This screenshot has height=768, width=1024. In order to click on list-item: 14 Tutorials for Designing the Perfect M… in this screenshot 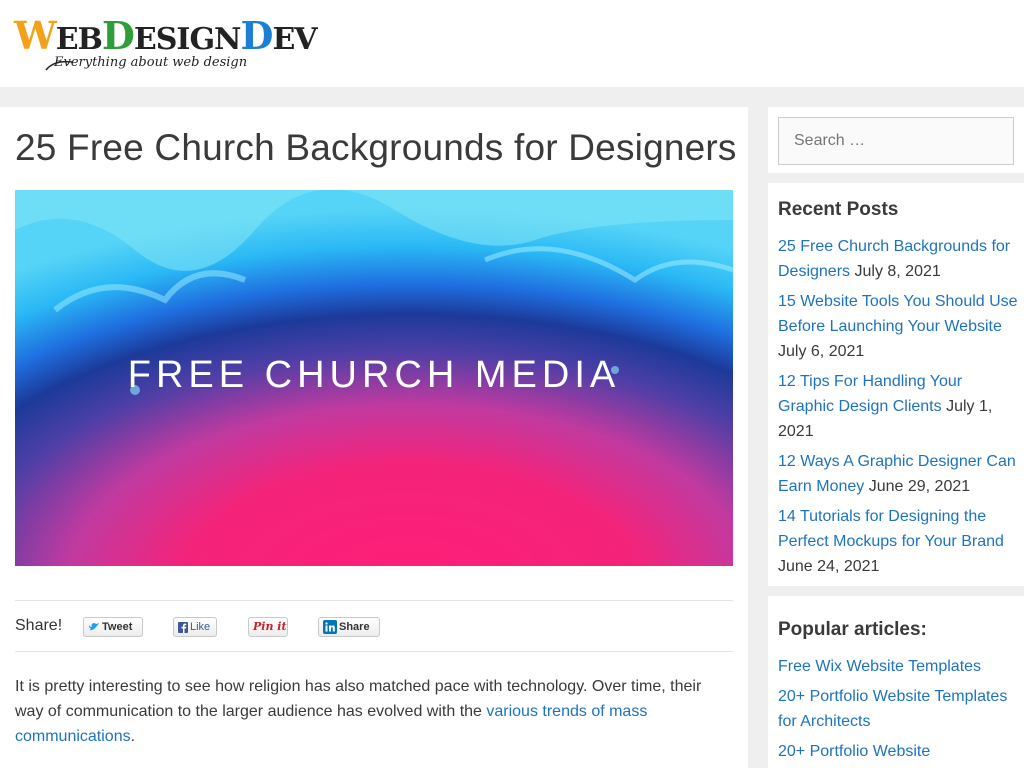, I will do `click(898, 541)`.